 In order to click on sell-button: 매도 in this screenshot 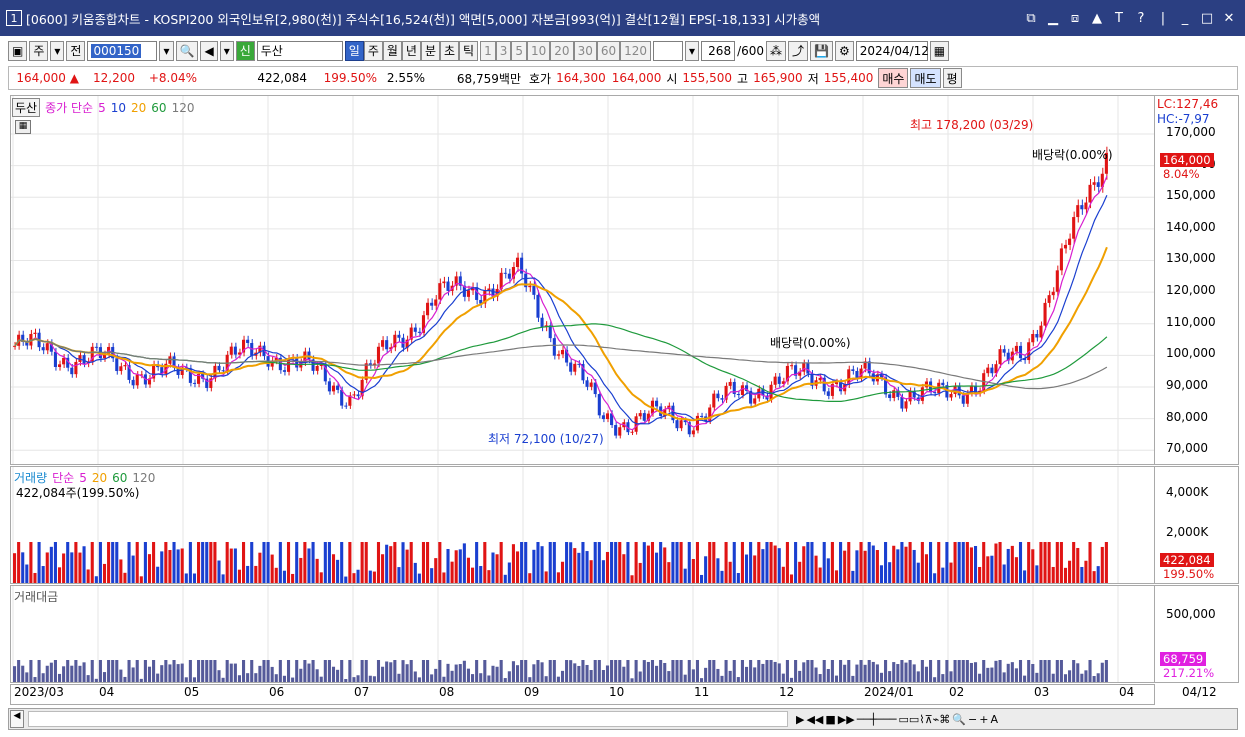, I will do `click(925, 78)`.